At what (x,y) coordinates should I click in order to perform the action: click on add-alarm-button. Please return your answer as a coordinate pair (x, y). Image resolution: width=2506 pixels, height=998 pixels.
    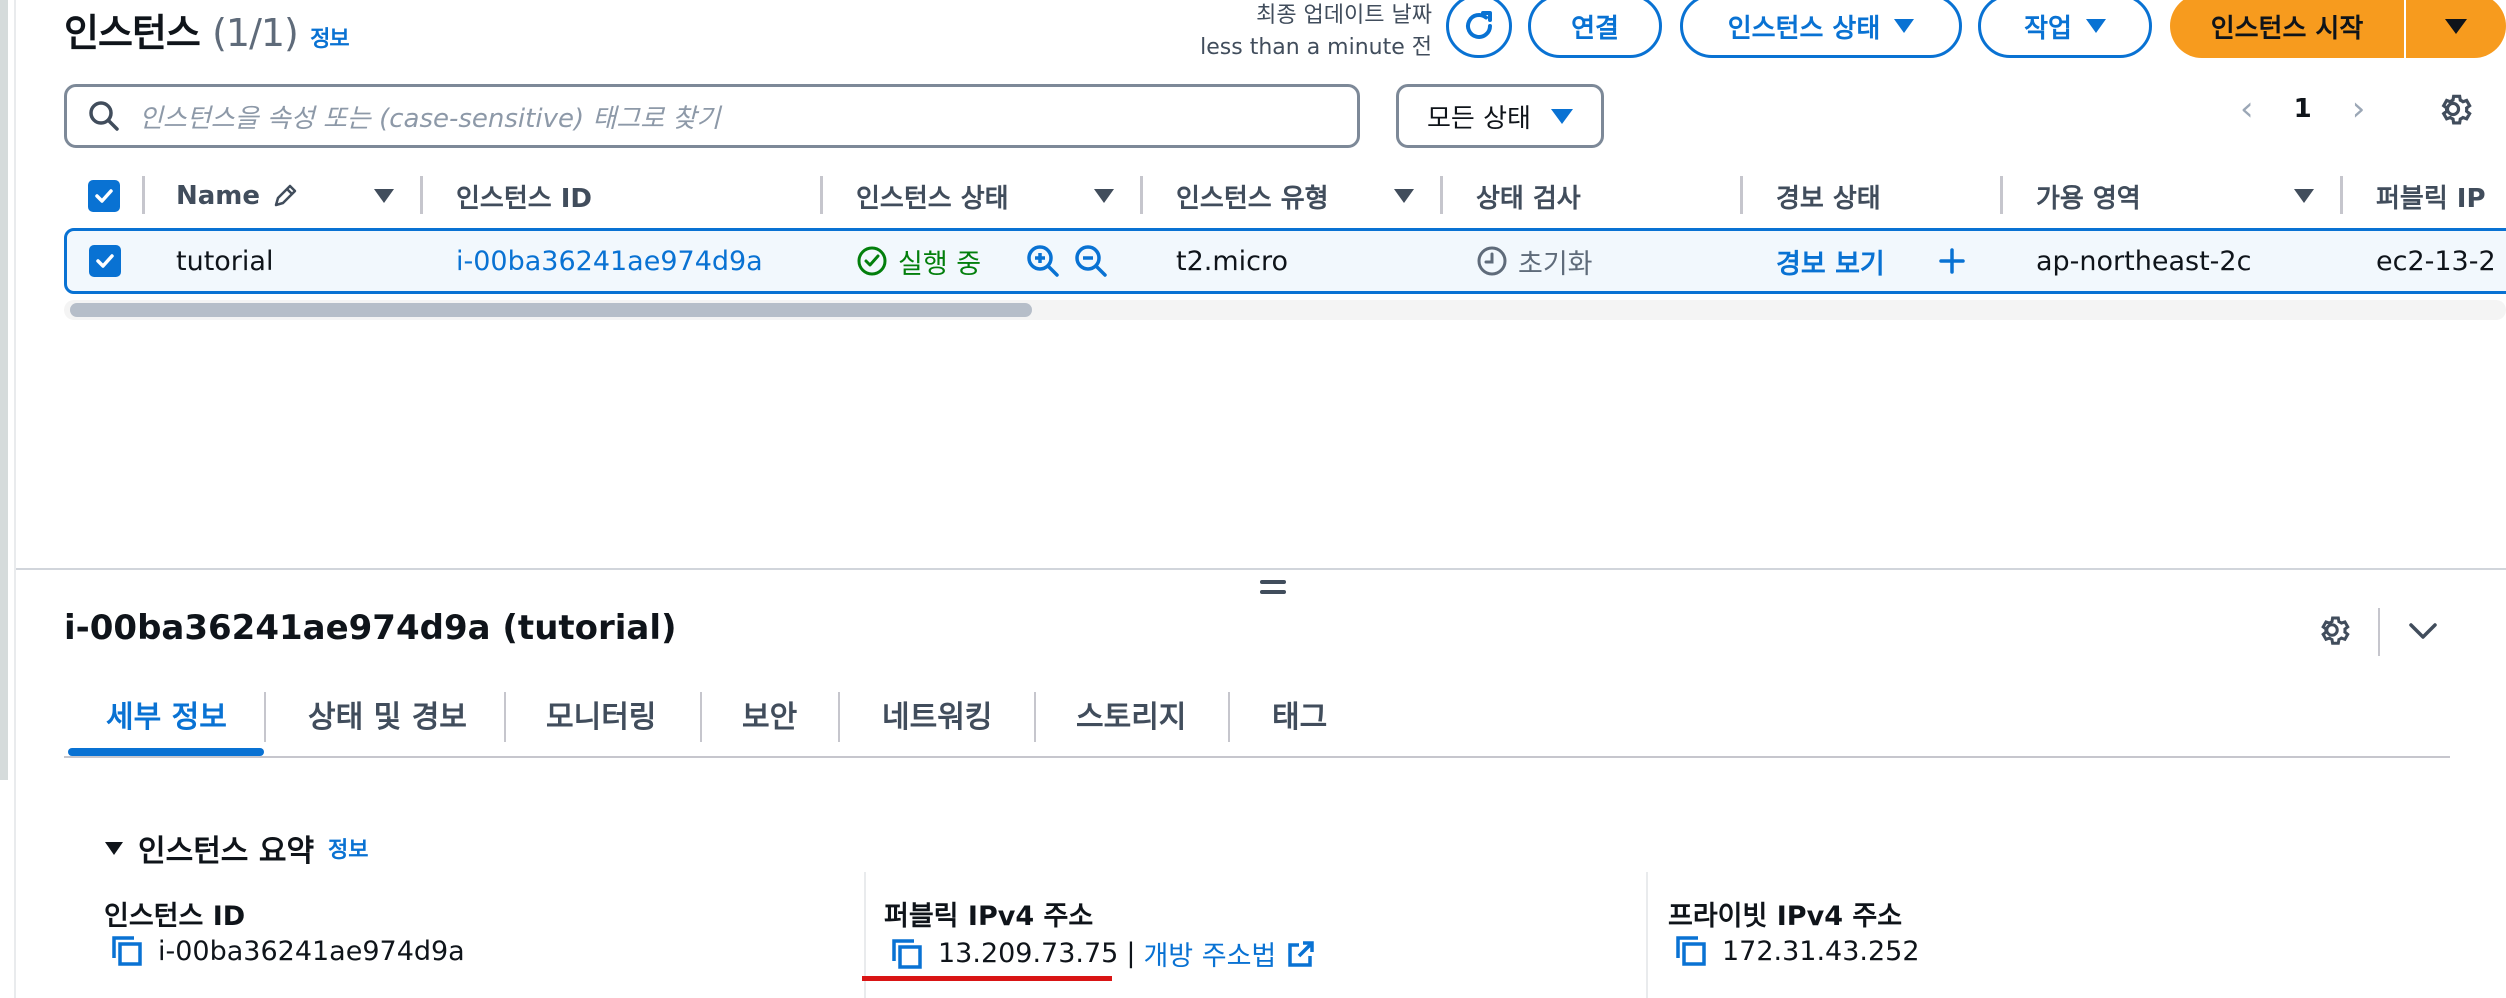
    Looking at the image, I should click on (1952, 261).